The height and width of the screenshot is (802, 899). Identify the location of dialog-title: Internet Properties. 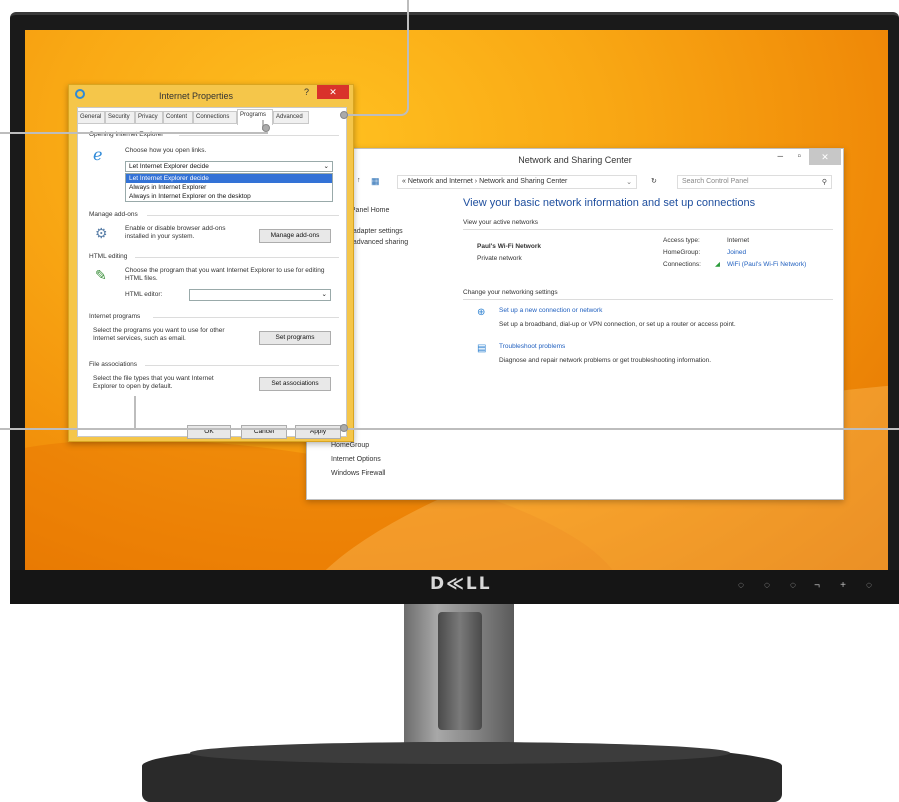
(196, 96).